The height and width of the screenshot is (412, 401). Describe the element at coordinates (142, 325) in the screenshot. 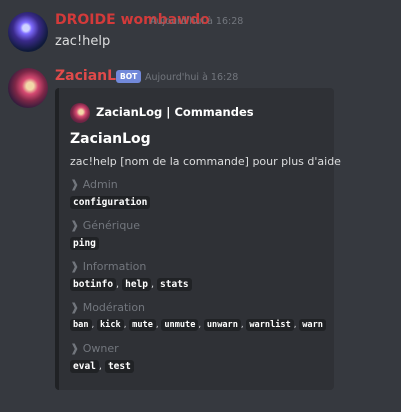

I see `command-code: mute` at that location.